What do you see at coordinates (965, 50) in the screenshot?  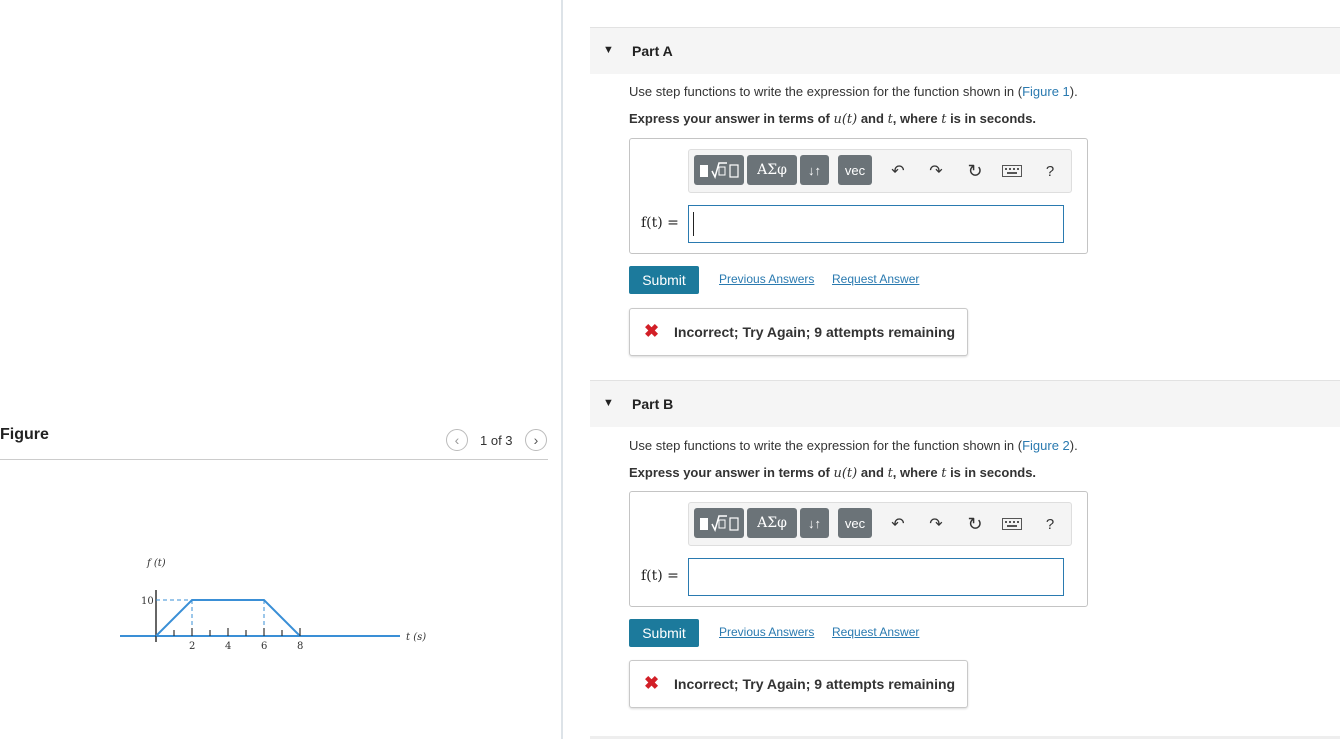 I see `part-a-header: ▼ Part A` at bounding box center [965, 50].